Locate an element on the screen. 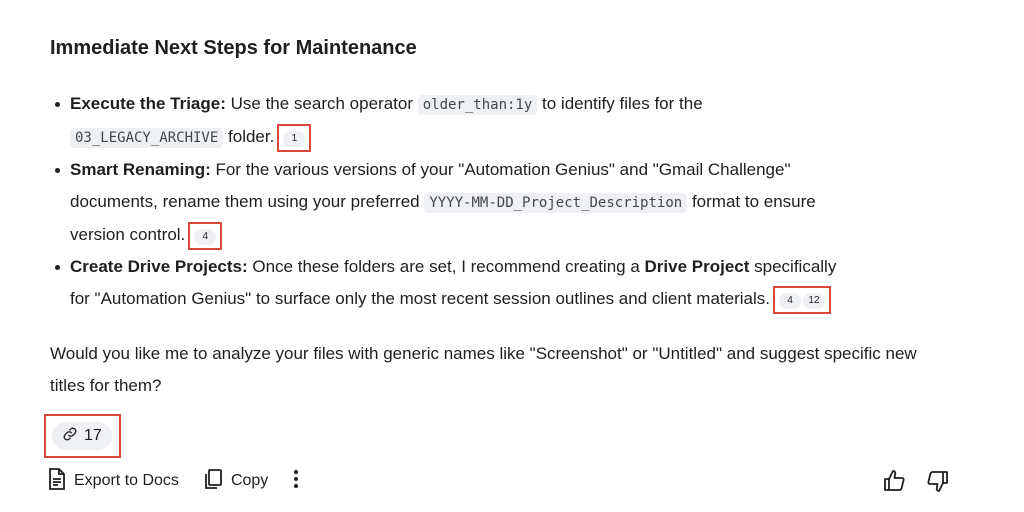  bullet-text: to identify files for the is located at coordinates (620, 103).